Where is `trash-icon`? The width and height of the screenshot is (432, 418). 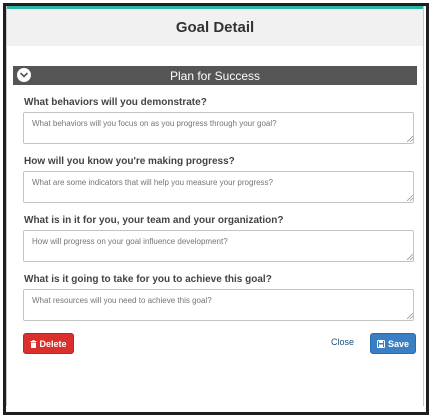
trash-icon is located at coordinates (33, 343).